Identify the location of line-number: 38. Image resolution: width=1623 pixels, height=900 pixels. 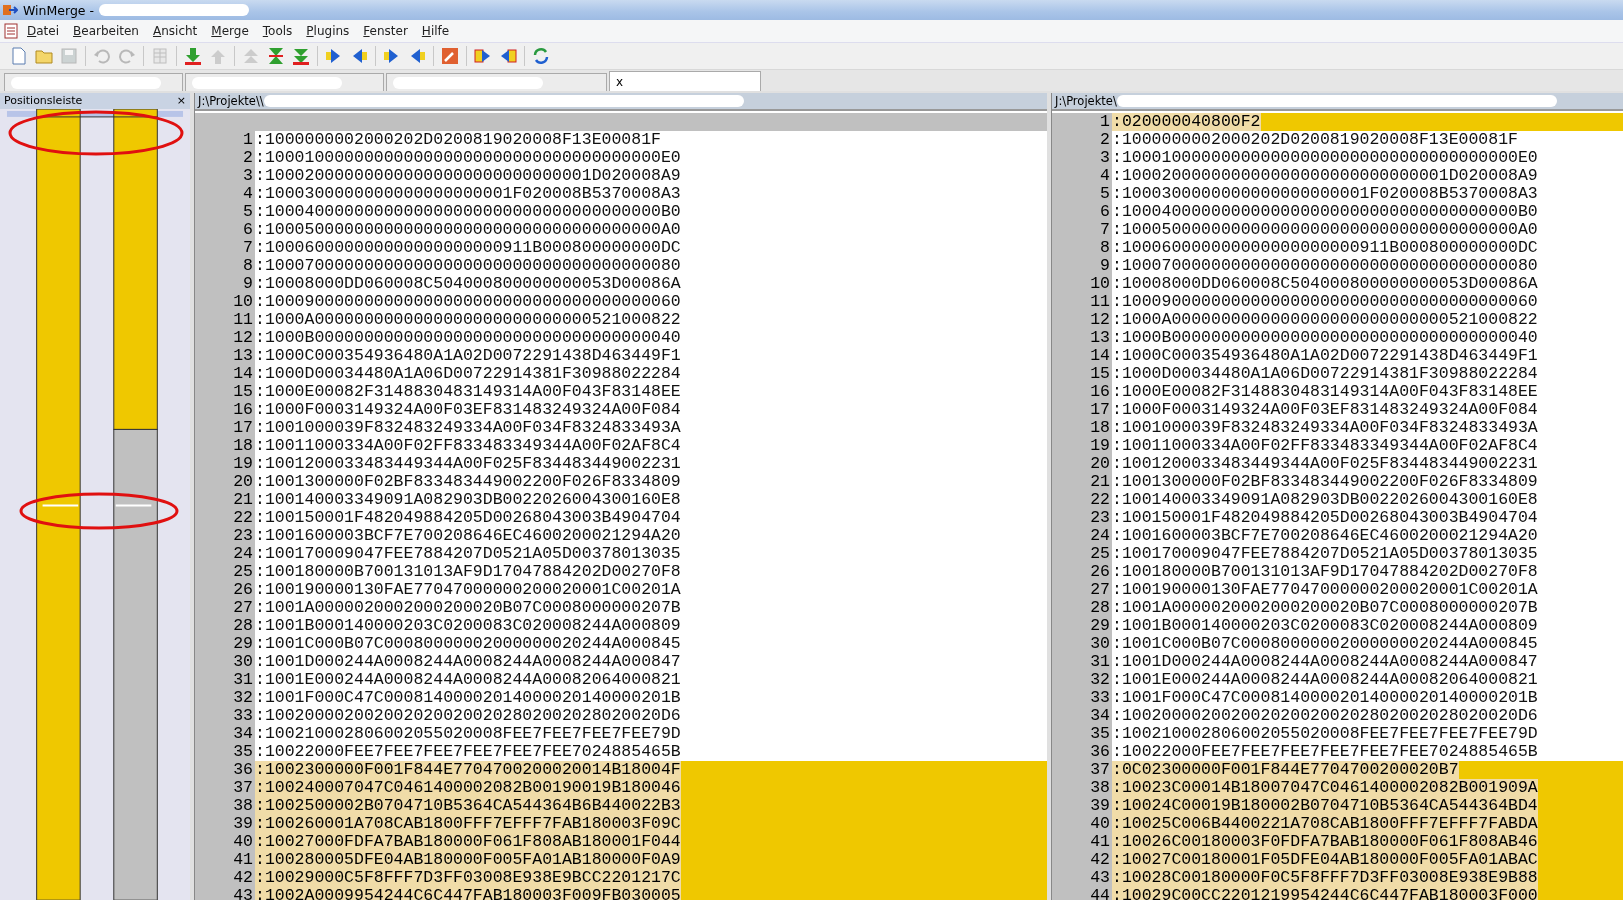
(225, 806).